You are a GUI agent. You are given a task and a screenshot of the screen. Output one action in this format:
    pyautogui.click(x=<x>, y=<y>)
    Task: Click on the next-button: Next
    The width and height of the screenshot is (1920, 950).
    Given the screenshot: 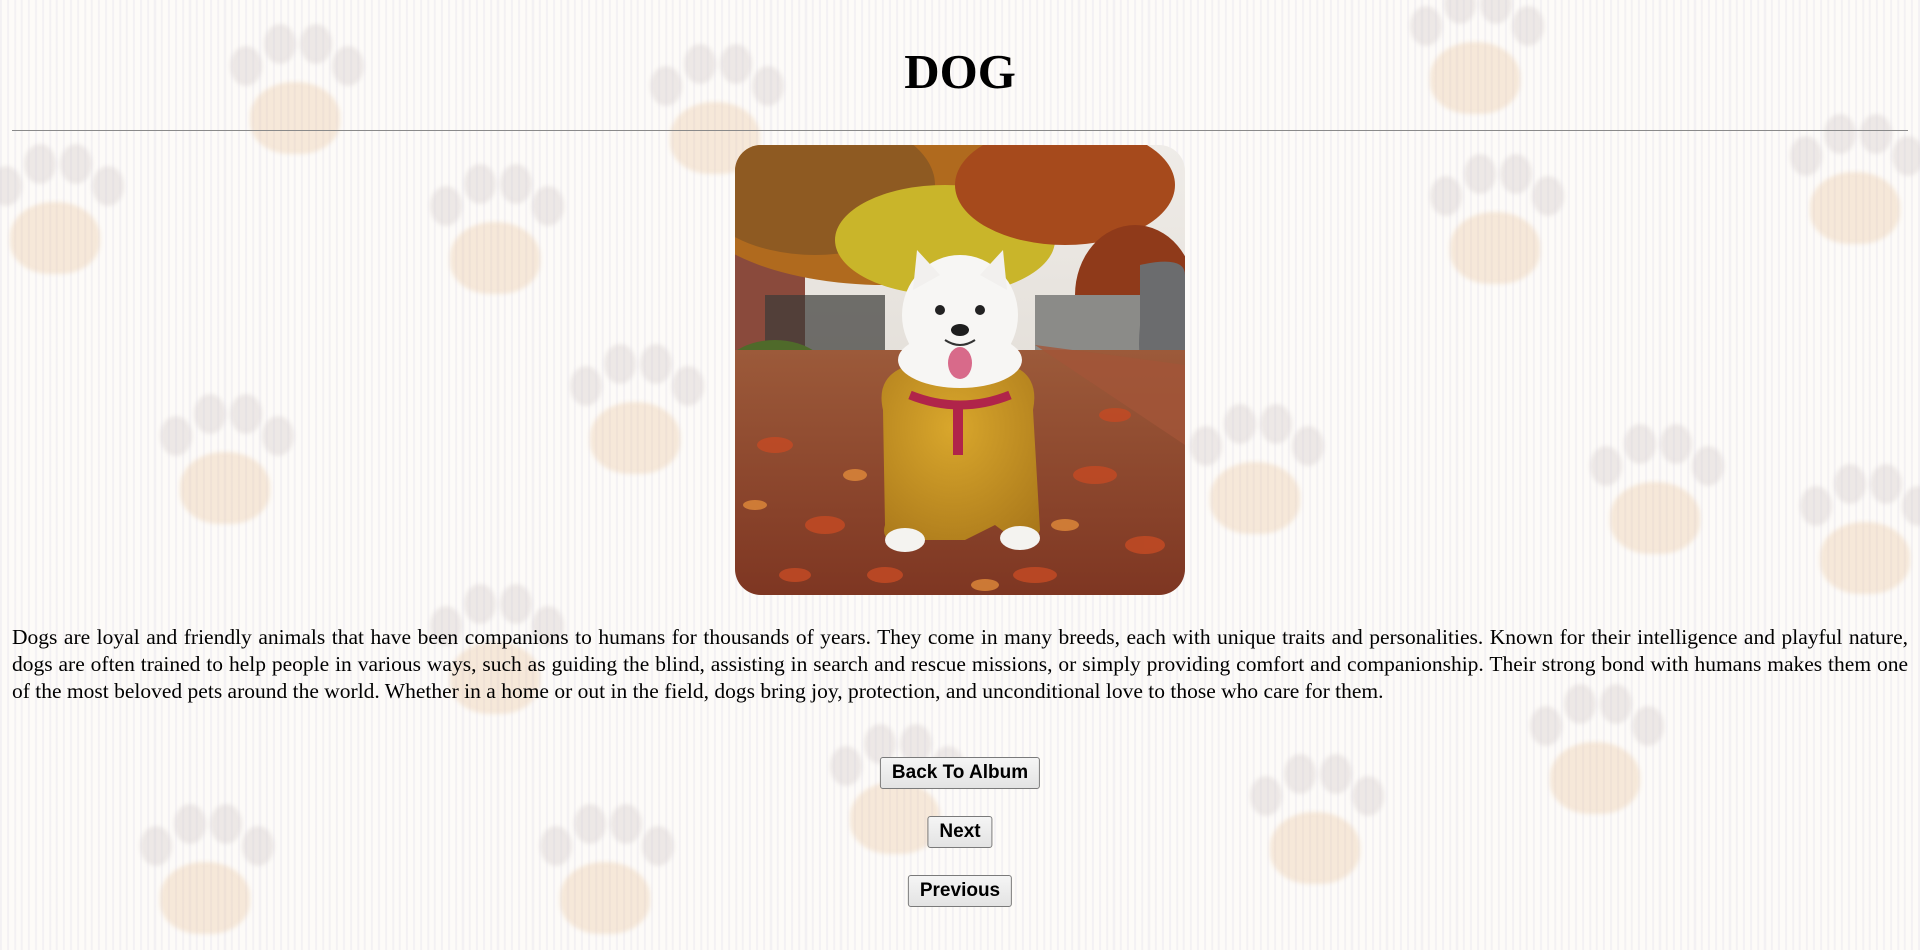 What is the action you would take?
    pyautogui.click(x=960, y=832)
    